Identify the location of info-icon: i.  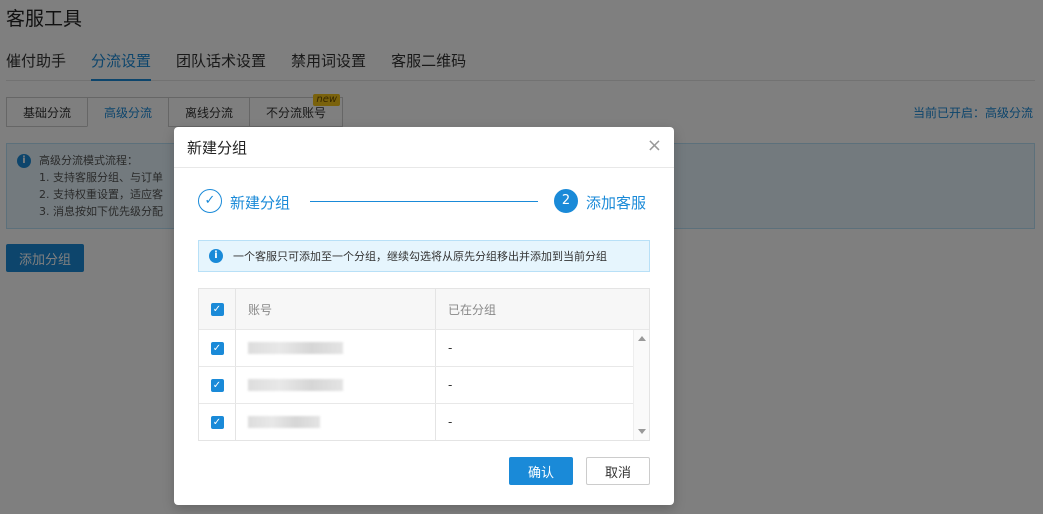
(216, 256).